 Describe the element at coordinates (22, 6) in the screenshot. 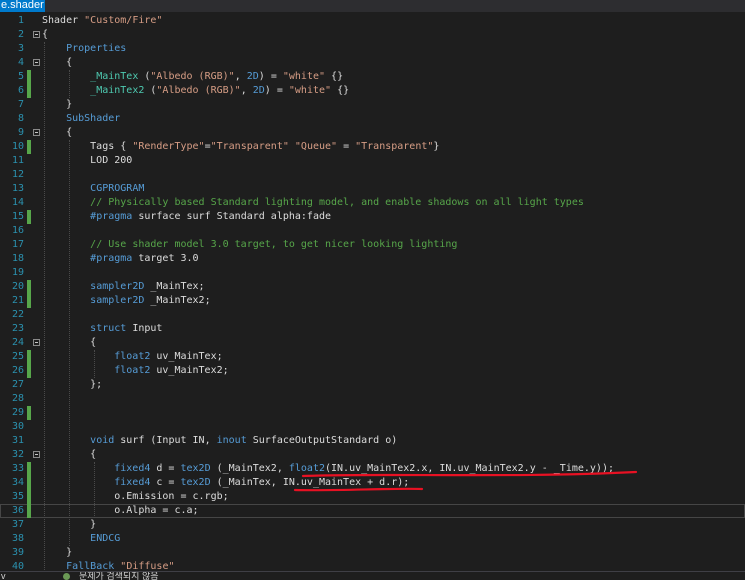

I see `tab-shader-file: e.shader` at that location.